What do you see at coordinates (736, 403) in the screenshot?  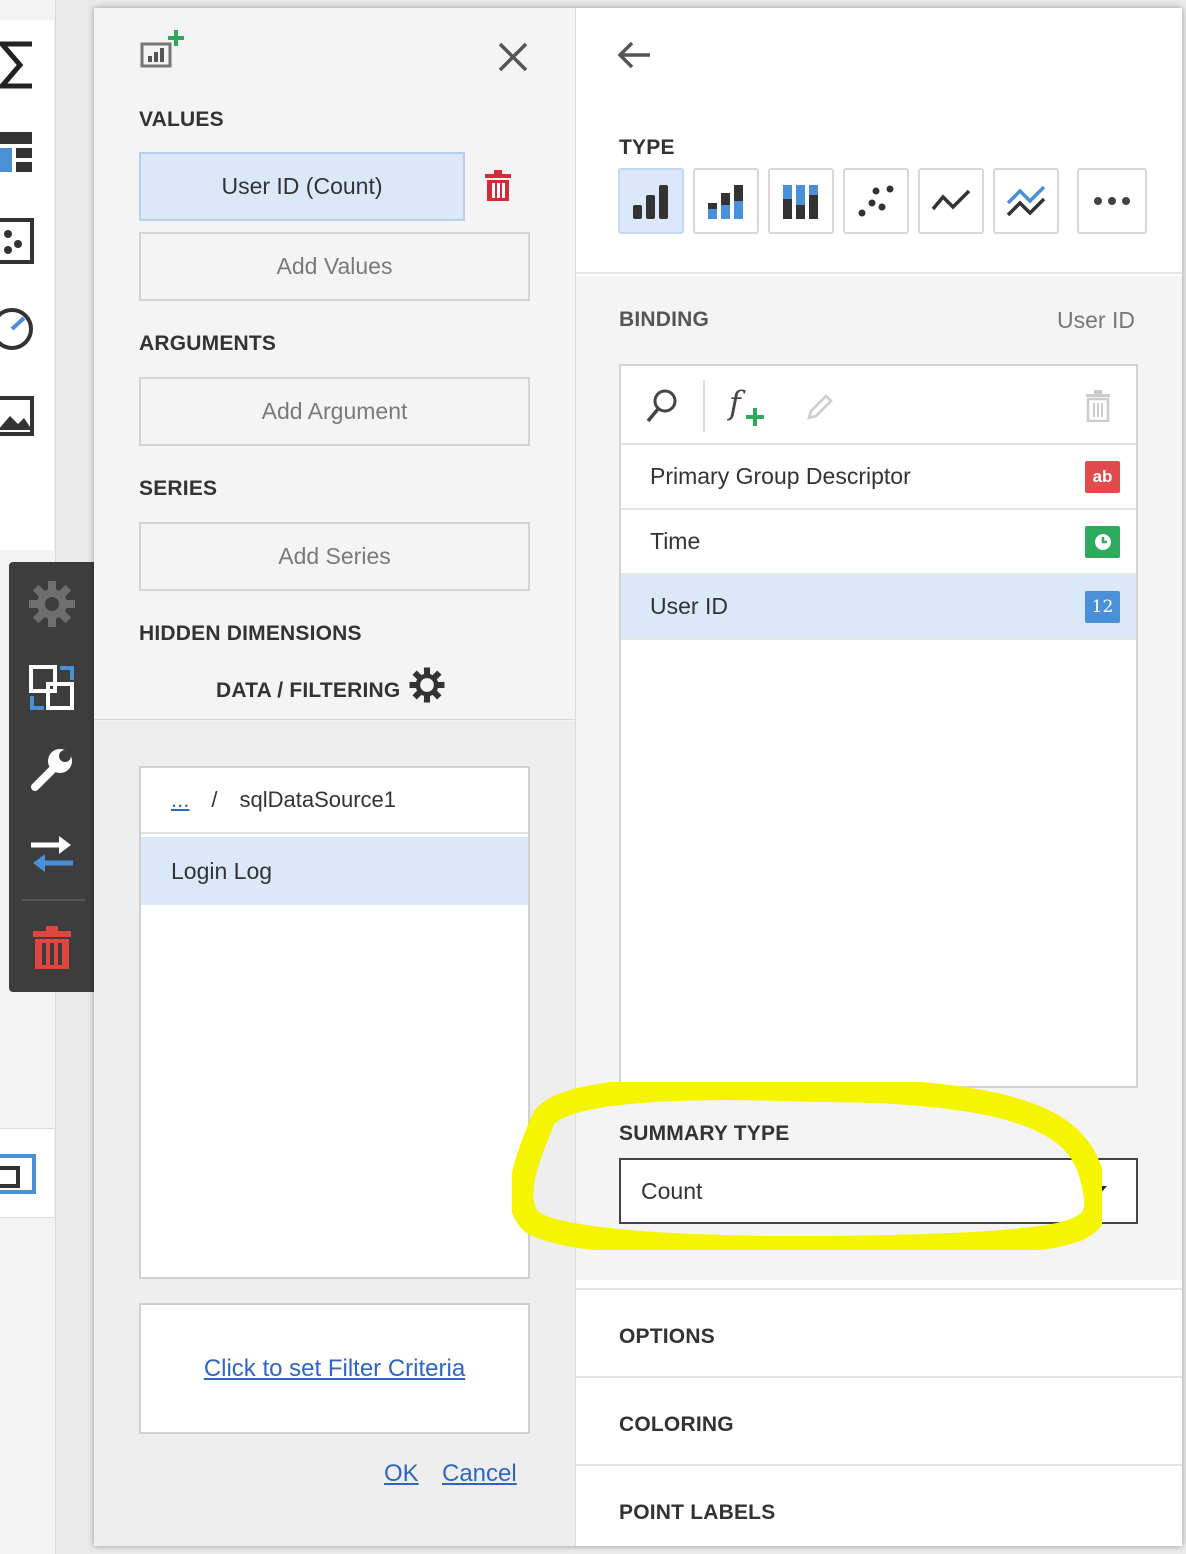 I see `svg-text: f` at bounding box center [736, 403].